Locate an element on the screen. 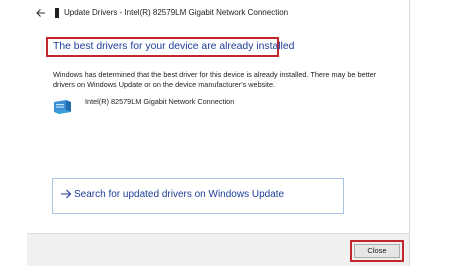  window-icon is located at coordinates (57, 13).